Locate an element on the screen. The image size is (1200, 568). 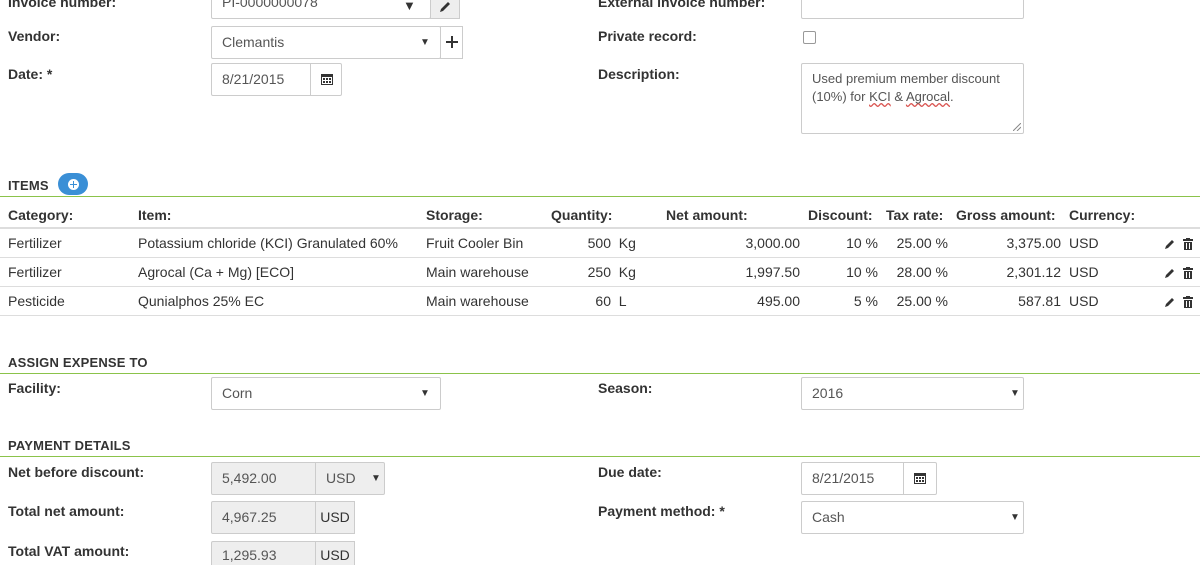
net-before-discount-label: Net before discount: is located at coordinates (76, 472).